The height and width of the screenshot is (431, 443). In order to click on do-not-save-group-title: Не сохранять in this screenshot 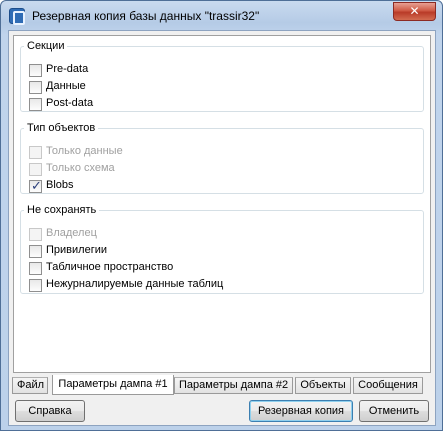, I will do `click(62, 210)`.